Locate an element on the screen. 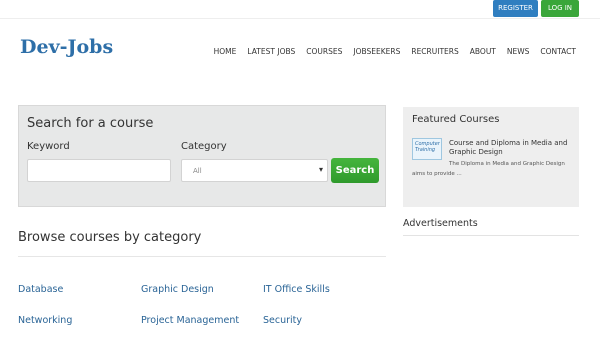 The image size is (600, 338). keyword-label: Keyword is located at coordinates (48, 146).